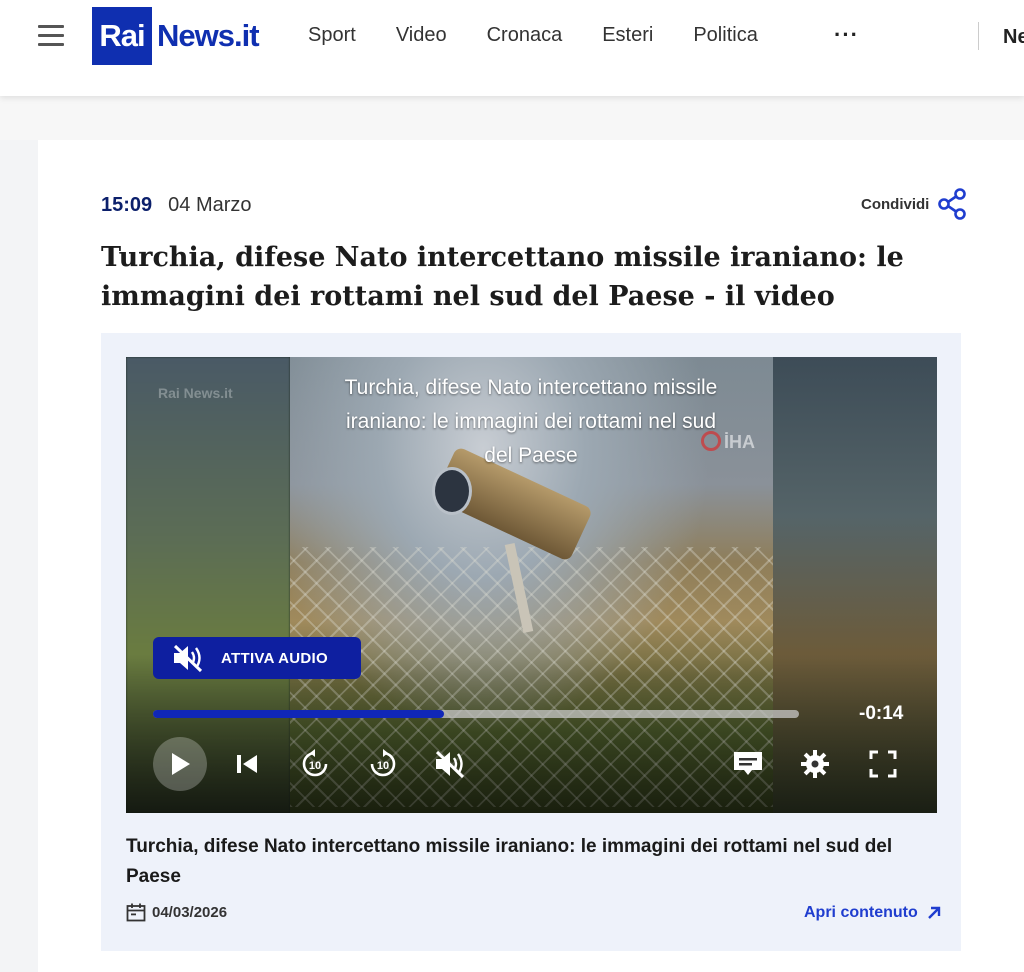 The image size is (1024, 972). I want to click on progress-bar-fill, so click(298, 714).